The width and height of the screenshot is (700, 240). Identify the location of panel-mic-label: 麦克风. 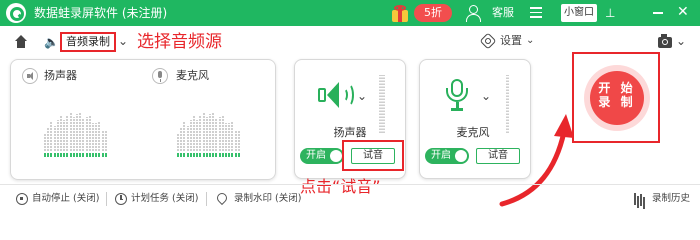
(192, 75).